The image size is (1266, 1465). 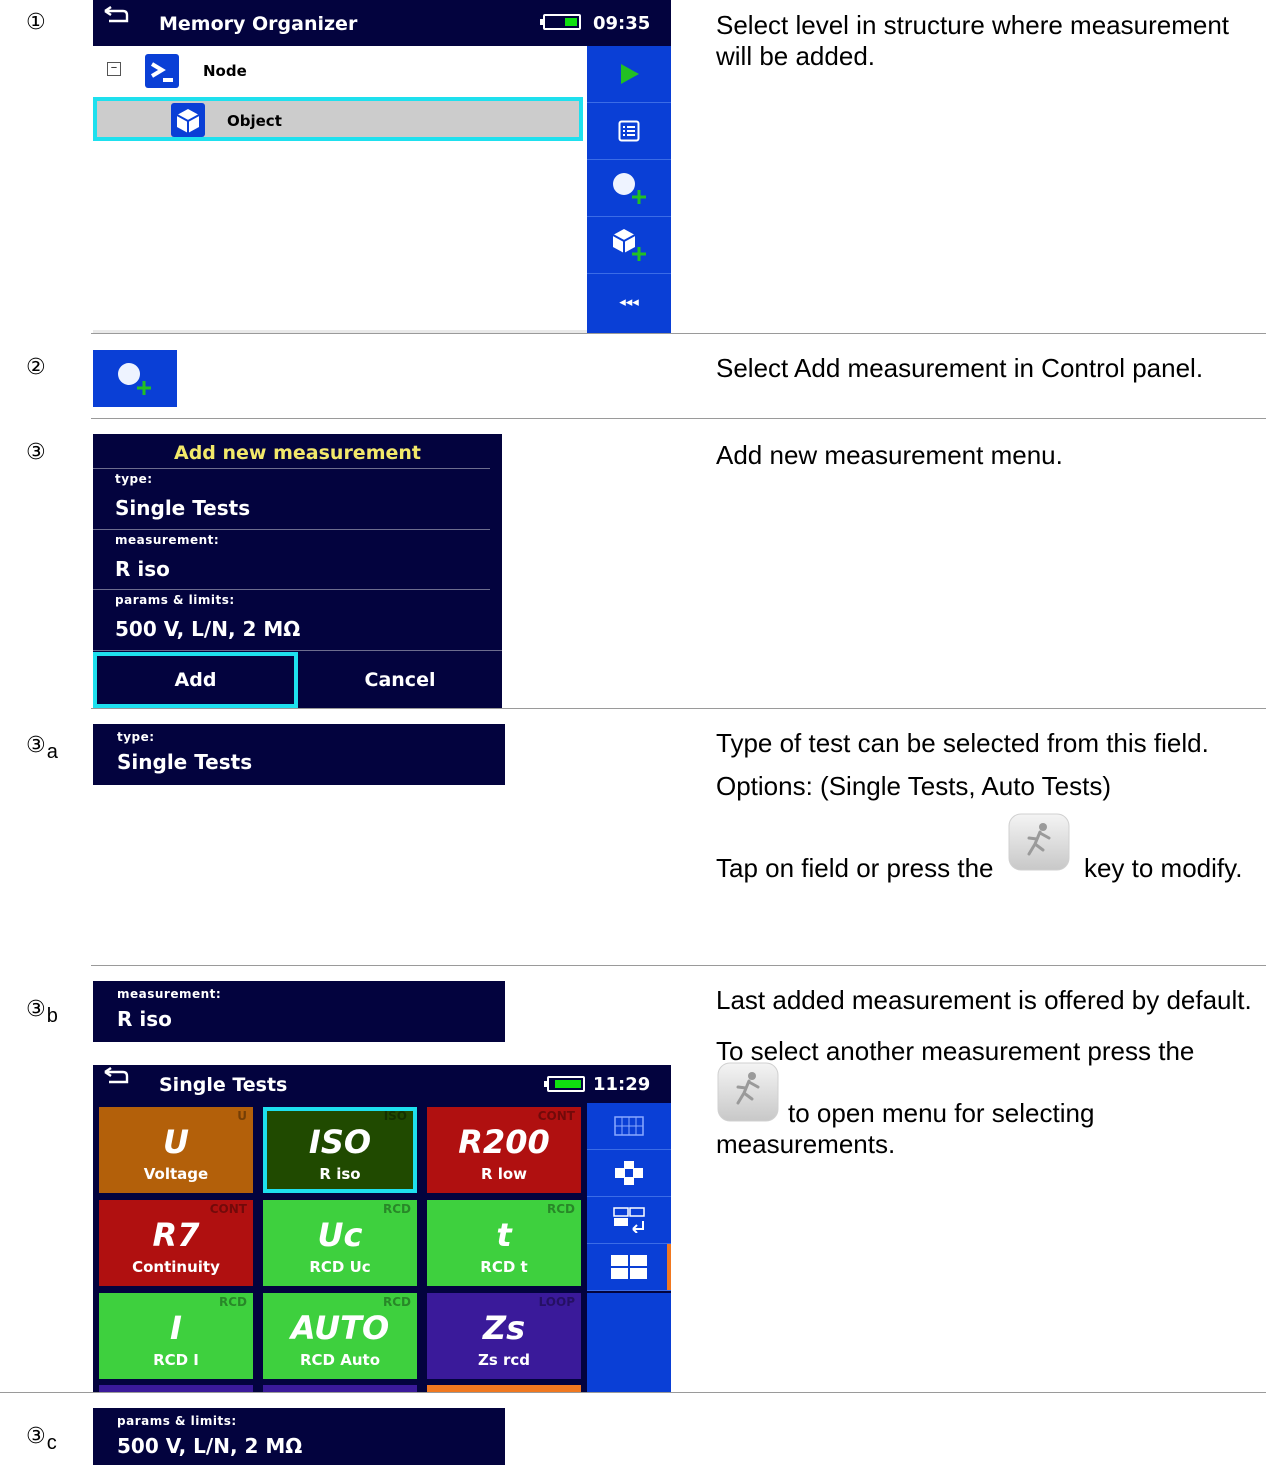 I want to click on add-measurement-button, so click(x=629, y=188).